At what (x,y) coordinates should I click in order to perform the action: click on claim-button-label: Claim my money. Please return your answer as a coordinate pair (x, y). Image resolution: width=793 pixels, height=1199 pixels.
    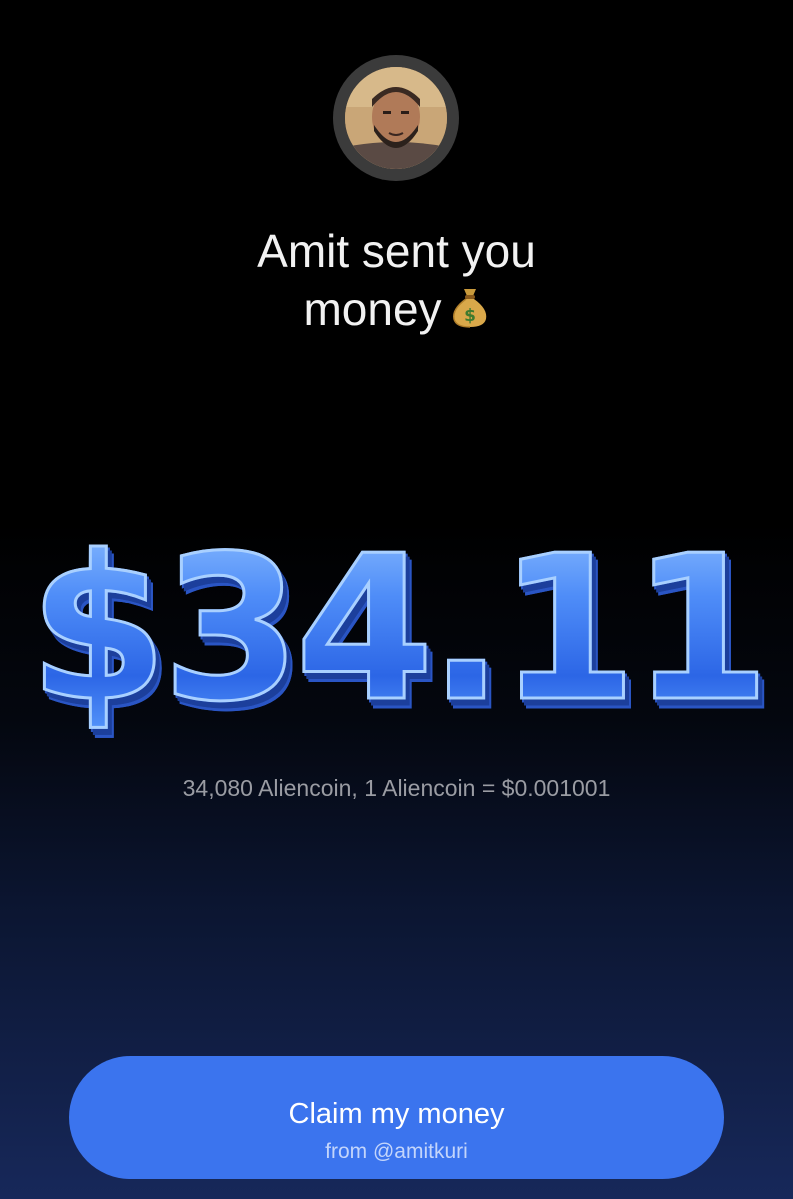
    Looking at the image, I should click on (396, 1114).